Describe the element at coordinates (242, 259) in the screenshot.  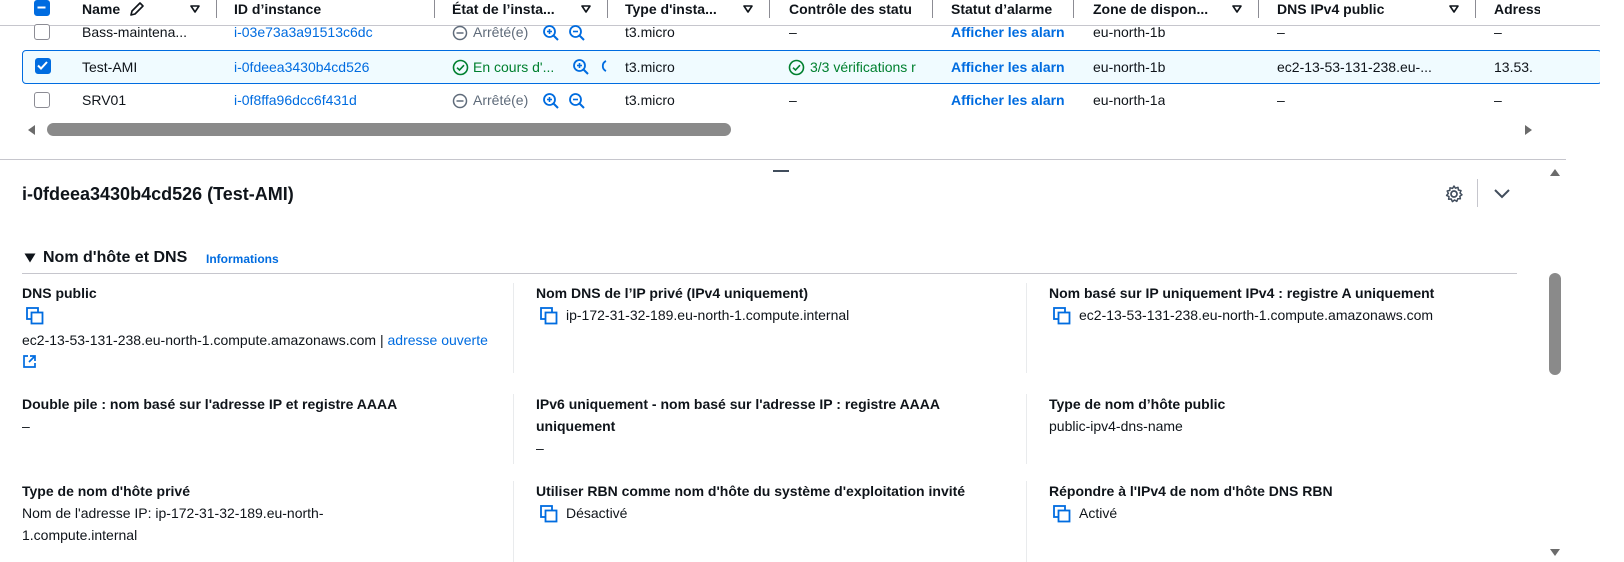
I see `info-link: Informations` at that location.